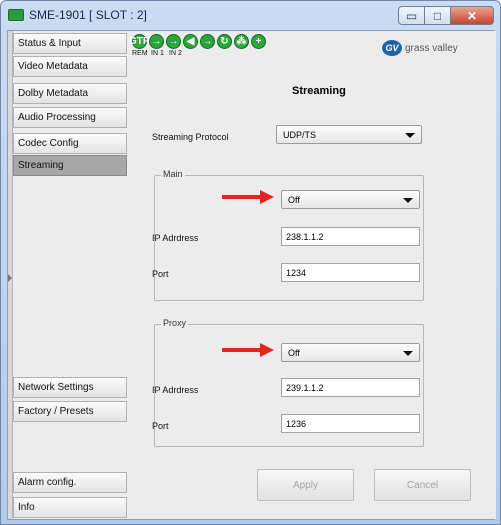  Describe the element at coordinates (190, 137) in the screenshot. I see `streaming-protocol-label: Streaming Protocol` at that location.